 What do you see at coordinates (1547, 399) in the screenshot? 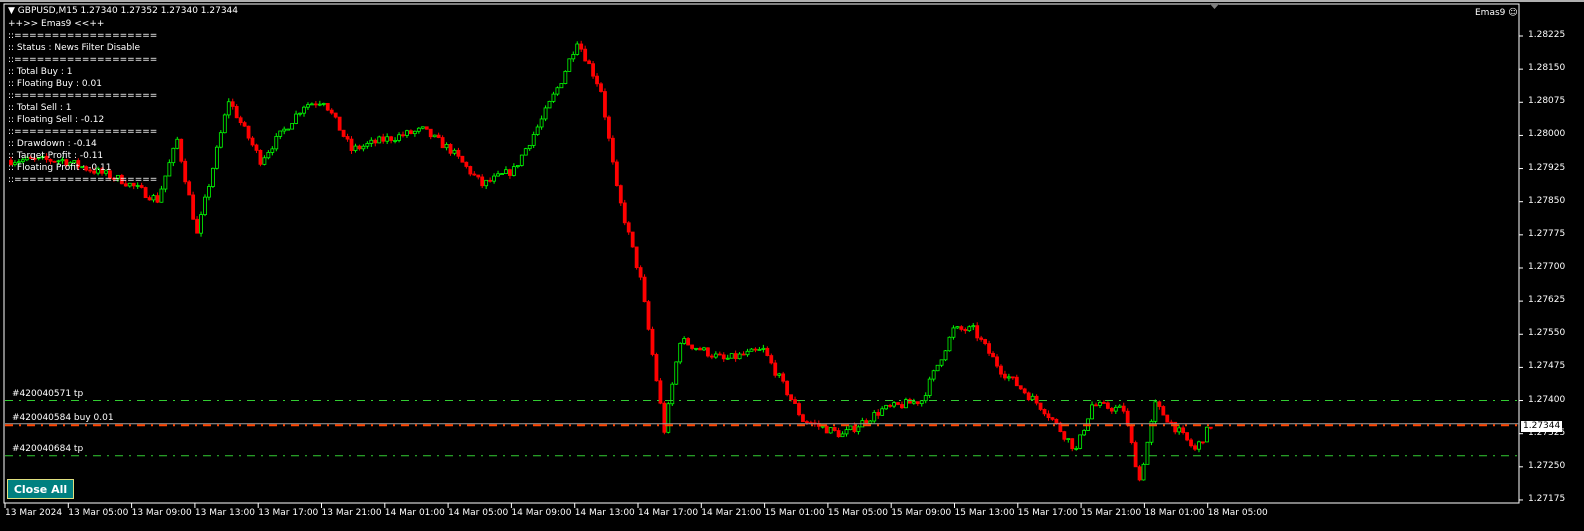
I see `price-tick-label: 1.27400` at bounding box center [1547, 399].